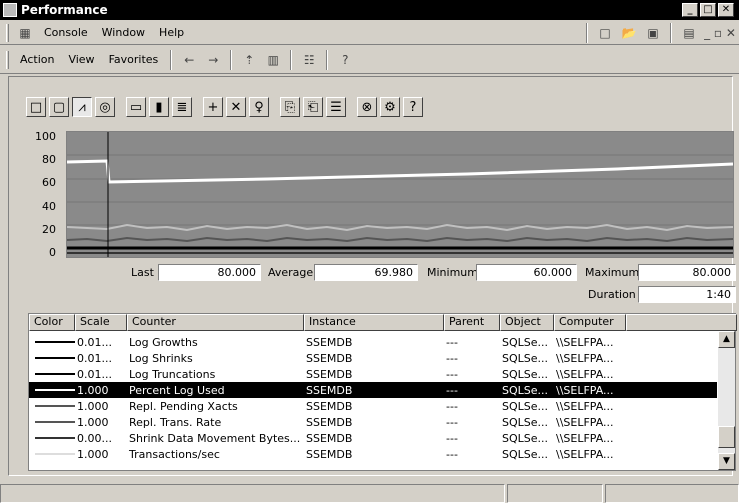 The image size is (739, 503). Describe the element at coordinates (174, 454) in the screenshot. I see `counter-cell: Transactions/sec` at that location.